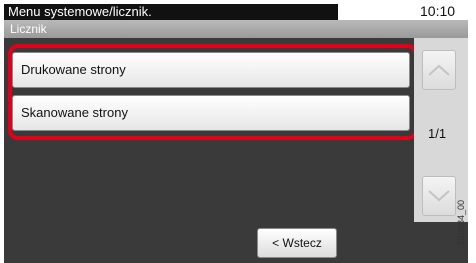 The width and height of the screenshot is (476, 263). What do you see at coordinates (438, 11) in the screenshot?
I see `clock: 10:10` at bounding box center [438, 11].